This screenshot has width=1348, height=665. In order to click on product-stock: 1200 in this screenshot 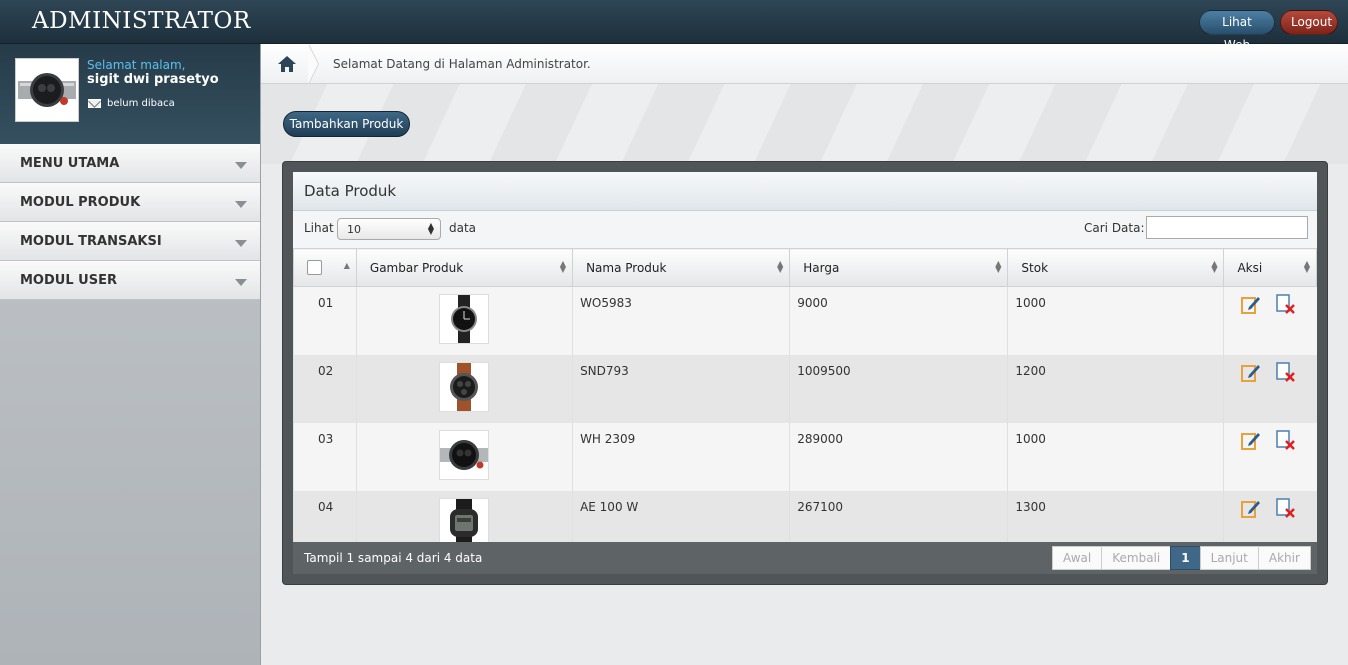, I will do `click(1115, 389)`.